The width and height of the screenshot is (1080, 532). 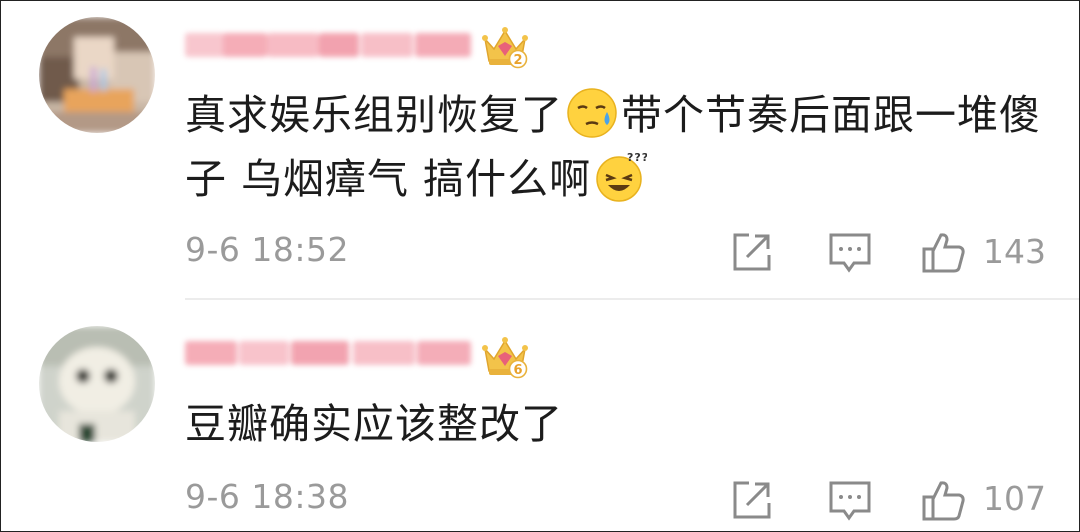 What do you see at coordinates (620, 176) in the screenshot?
I see `dizzy-grin-emoji: ???` at bounding box center [620, 176].